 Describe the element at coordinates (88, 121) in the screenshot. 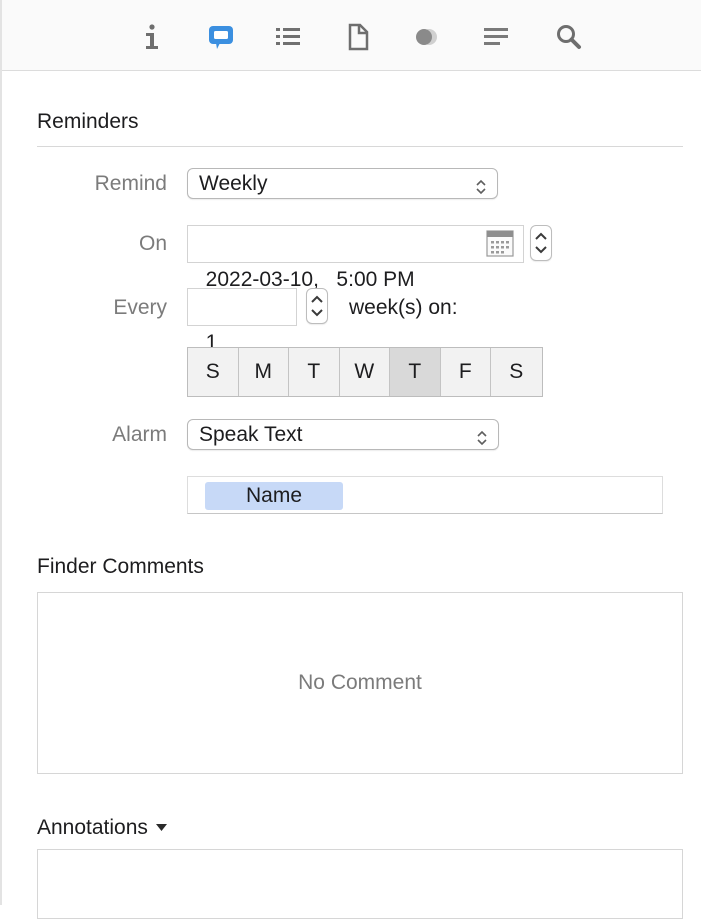

I see `reminders-heading: Reminders` at that location.